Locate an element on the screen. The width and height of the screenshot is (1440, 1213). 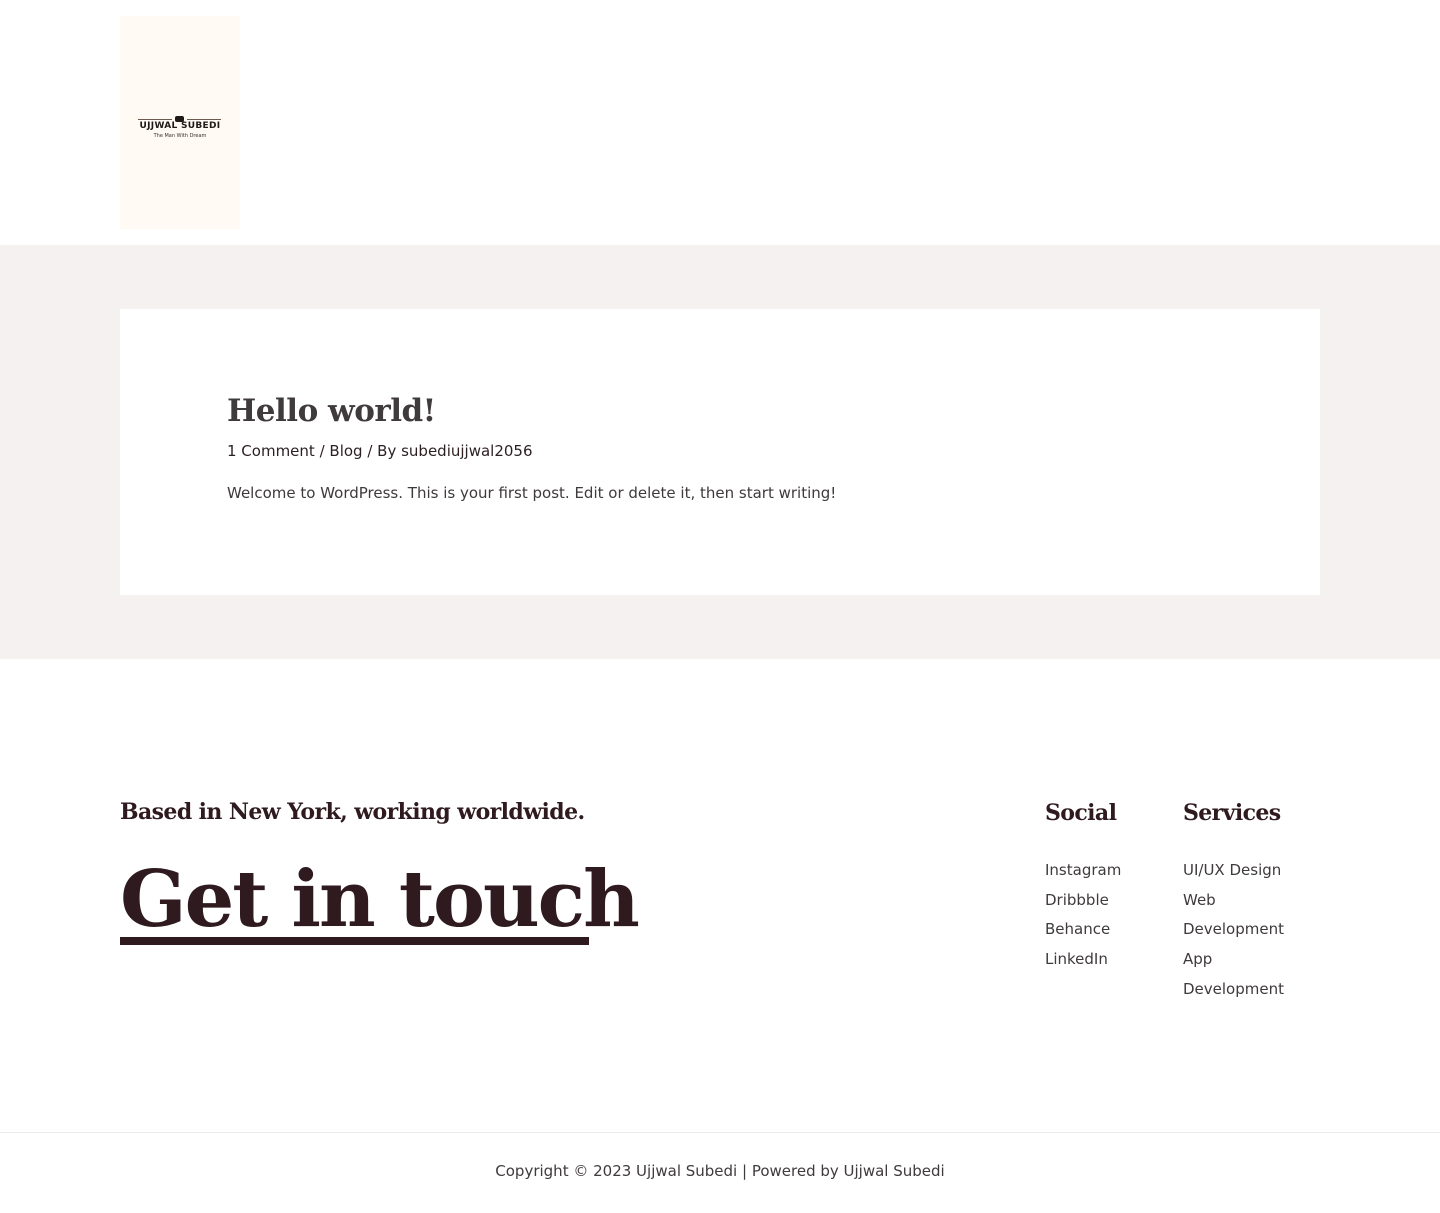
list-item: Dribbble is located at coordinates (1083, 901).